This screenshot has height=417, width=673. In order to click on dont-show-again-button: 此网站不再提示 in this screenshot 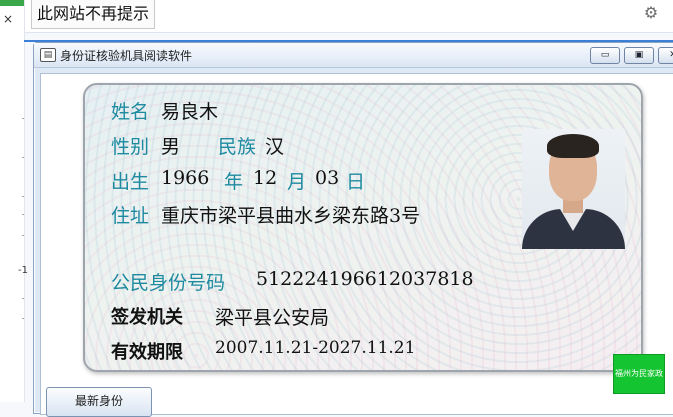, I will do `click(93, 14)`.